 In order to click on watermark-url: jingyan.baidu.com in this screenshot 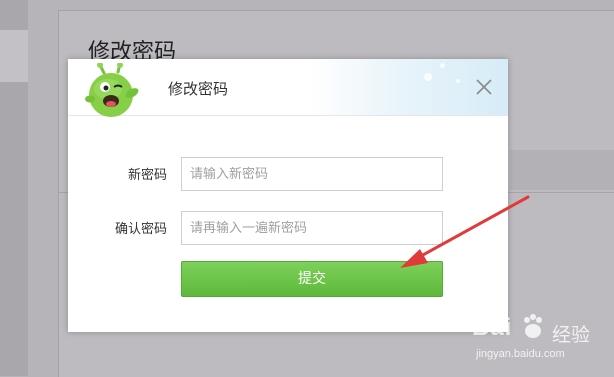, I will do `click(520, 354)`.